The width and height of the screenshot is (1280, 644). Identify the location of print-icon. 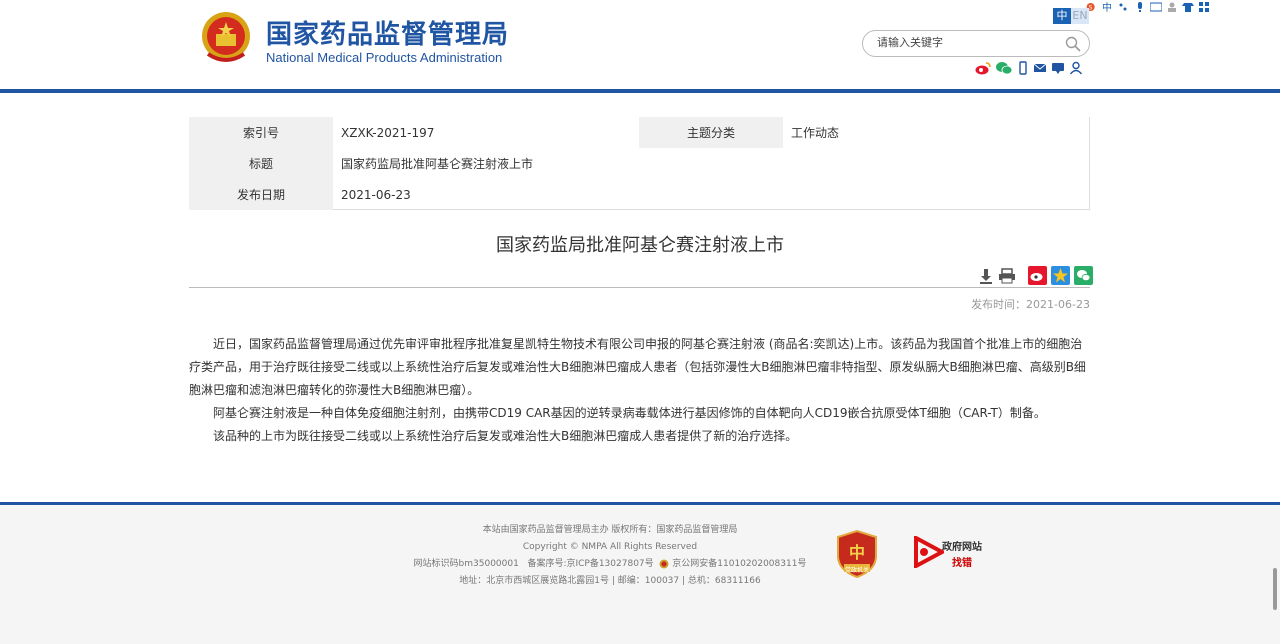
(1007, 275).